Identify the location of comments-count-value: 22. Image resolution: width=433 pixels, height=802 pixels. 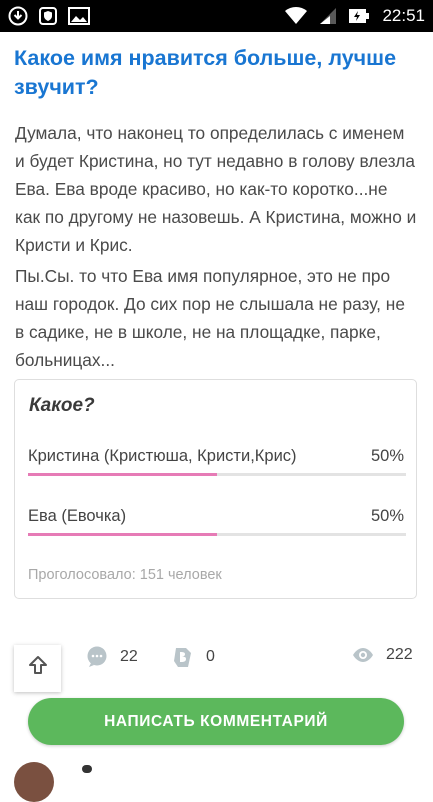
(129, 656).